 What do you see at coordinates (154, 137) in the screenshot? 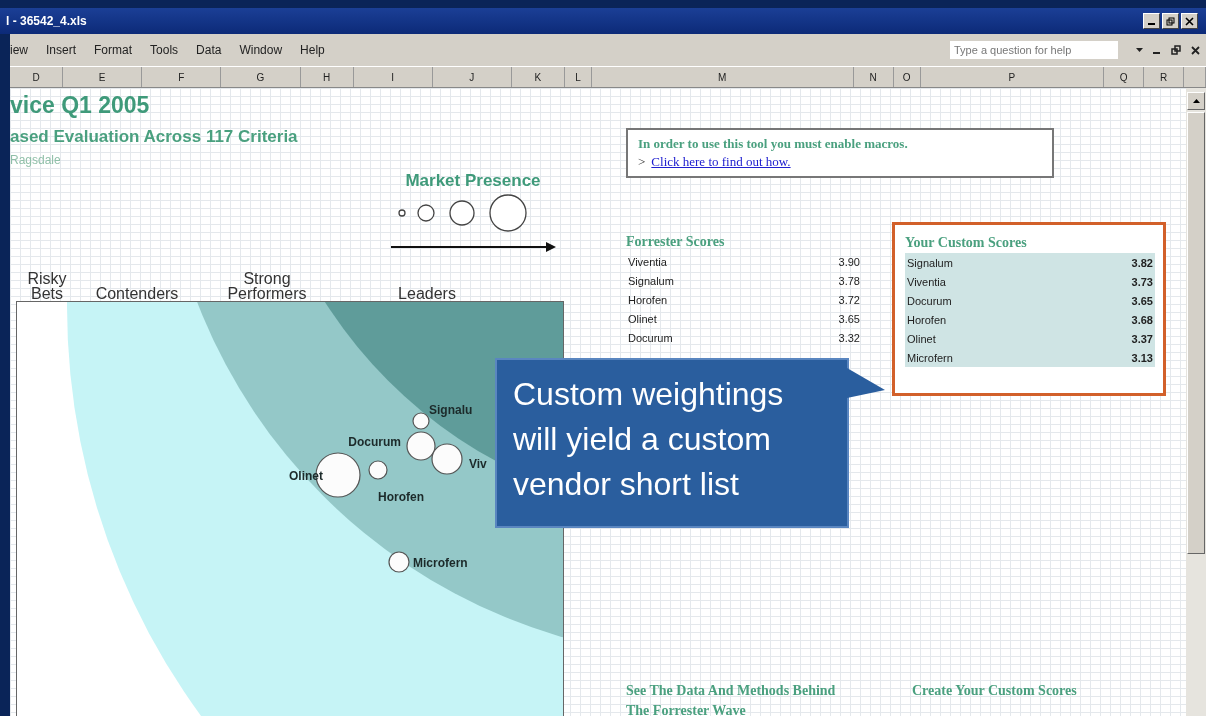
I see `sheet-subtitle: ased Evaluation Across 117 Criteria` at bounding box center [154, 137].